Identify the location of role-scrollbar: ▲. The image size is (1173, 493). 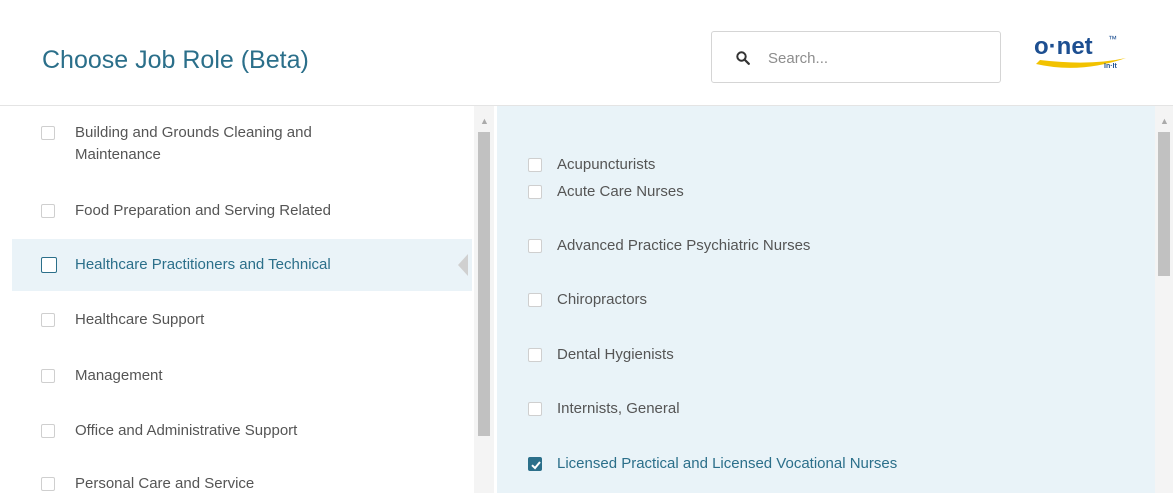
(1164, 299).